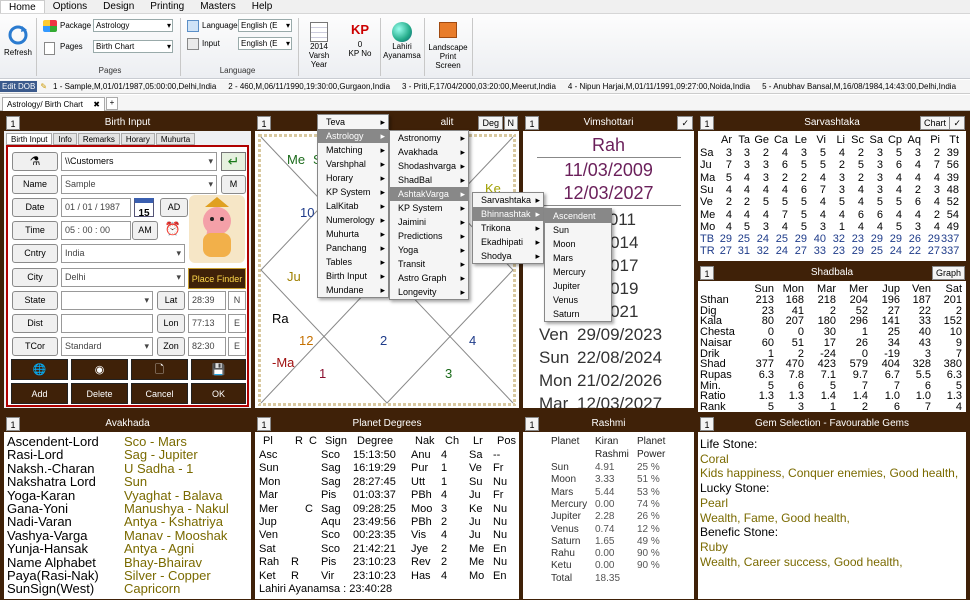  What do you see at coordinates (35, 161) in the screenshot?
I see `customers-icon: ⚗` at bounding box center [35, 161].